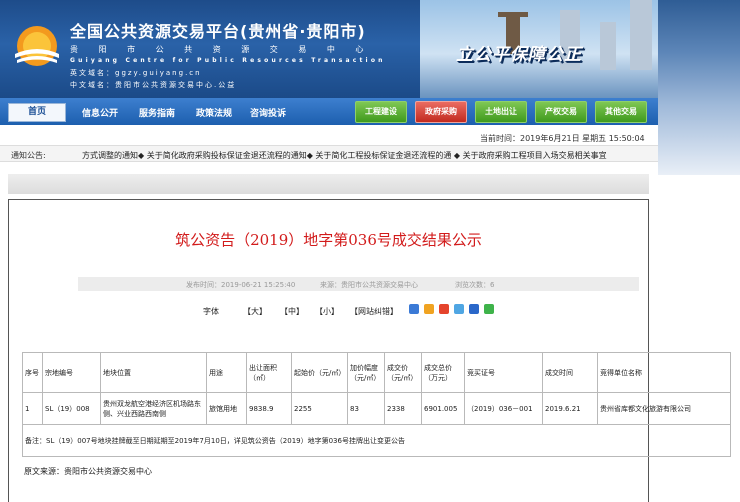 The height and width of the screenshot is (502, 740). What do you see at coordinates (319, 408) in the screenshot?
I see `table-cell: 2255` at bounding box center [319, 408].